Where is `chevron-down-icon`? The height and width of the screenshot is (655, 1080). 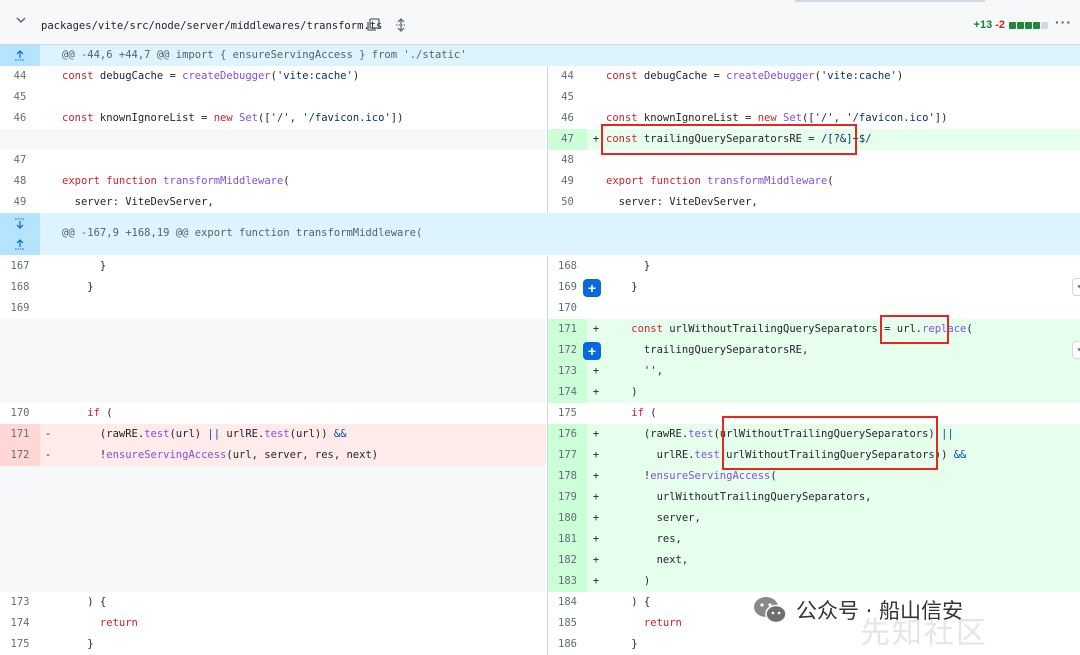
chevron-down-icon is located at coordinates (21, 21).